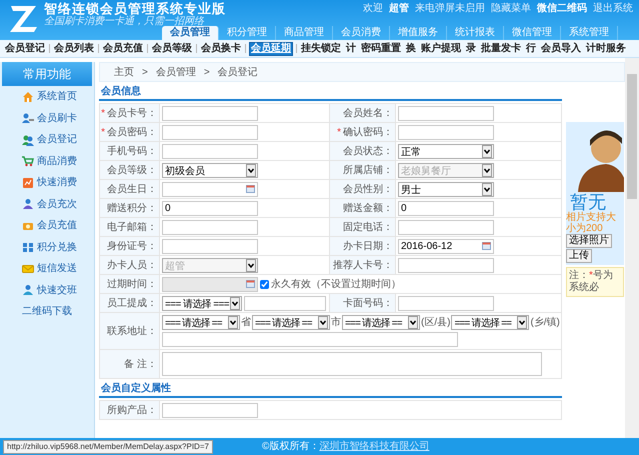 The height and width of the screenshot is (455, 639). Describe the element at coordinates (57, 247) in the screenshot. I see `sidebar-link: 积分兑换` at that location.